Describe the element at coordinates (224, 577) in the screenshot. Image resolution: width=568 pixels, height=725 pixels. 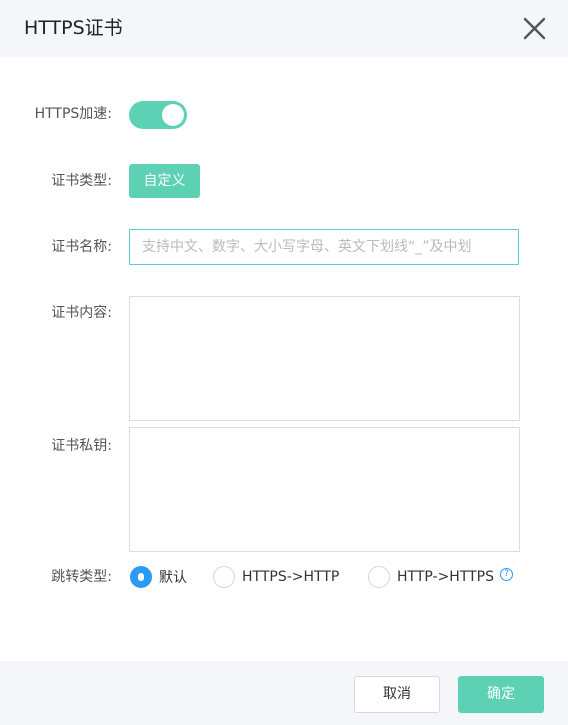
I see `radio-https-to-http-circle` at that location.